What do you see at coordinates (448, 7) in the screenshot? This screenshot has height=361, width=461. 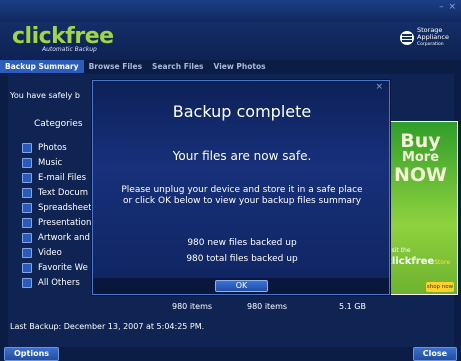 I see `window-controls: – ×` at bounding box center [448, 7].